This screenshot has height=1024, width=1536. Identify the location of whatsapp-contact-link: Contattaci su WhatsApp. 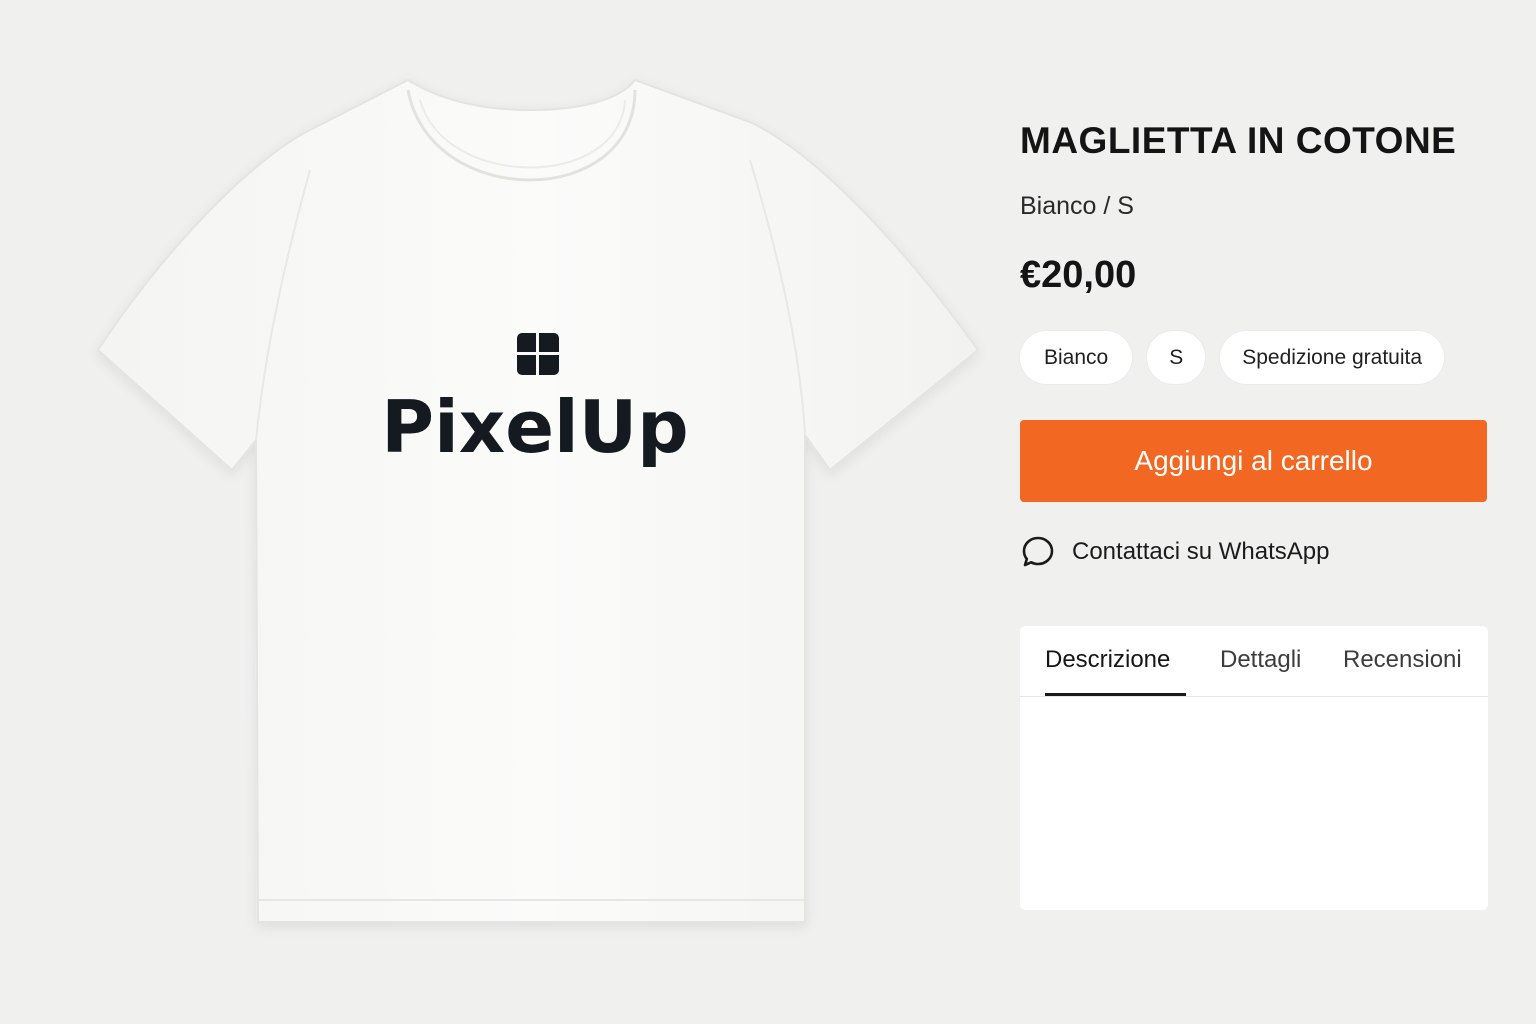
(1174, 552).